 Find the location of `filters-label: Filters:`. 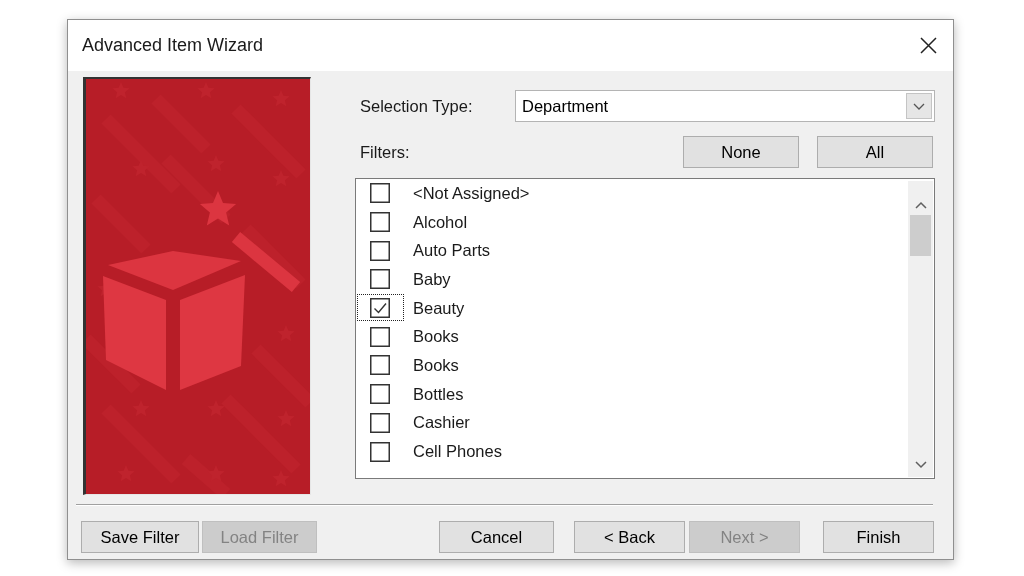

filters-label: Filters: is located at coordinates (385, 152).